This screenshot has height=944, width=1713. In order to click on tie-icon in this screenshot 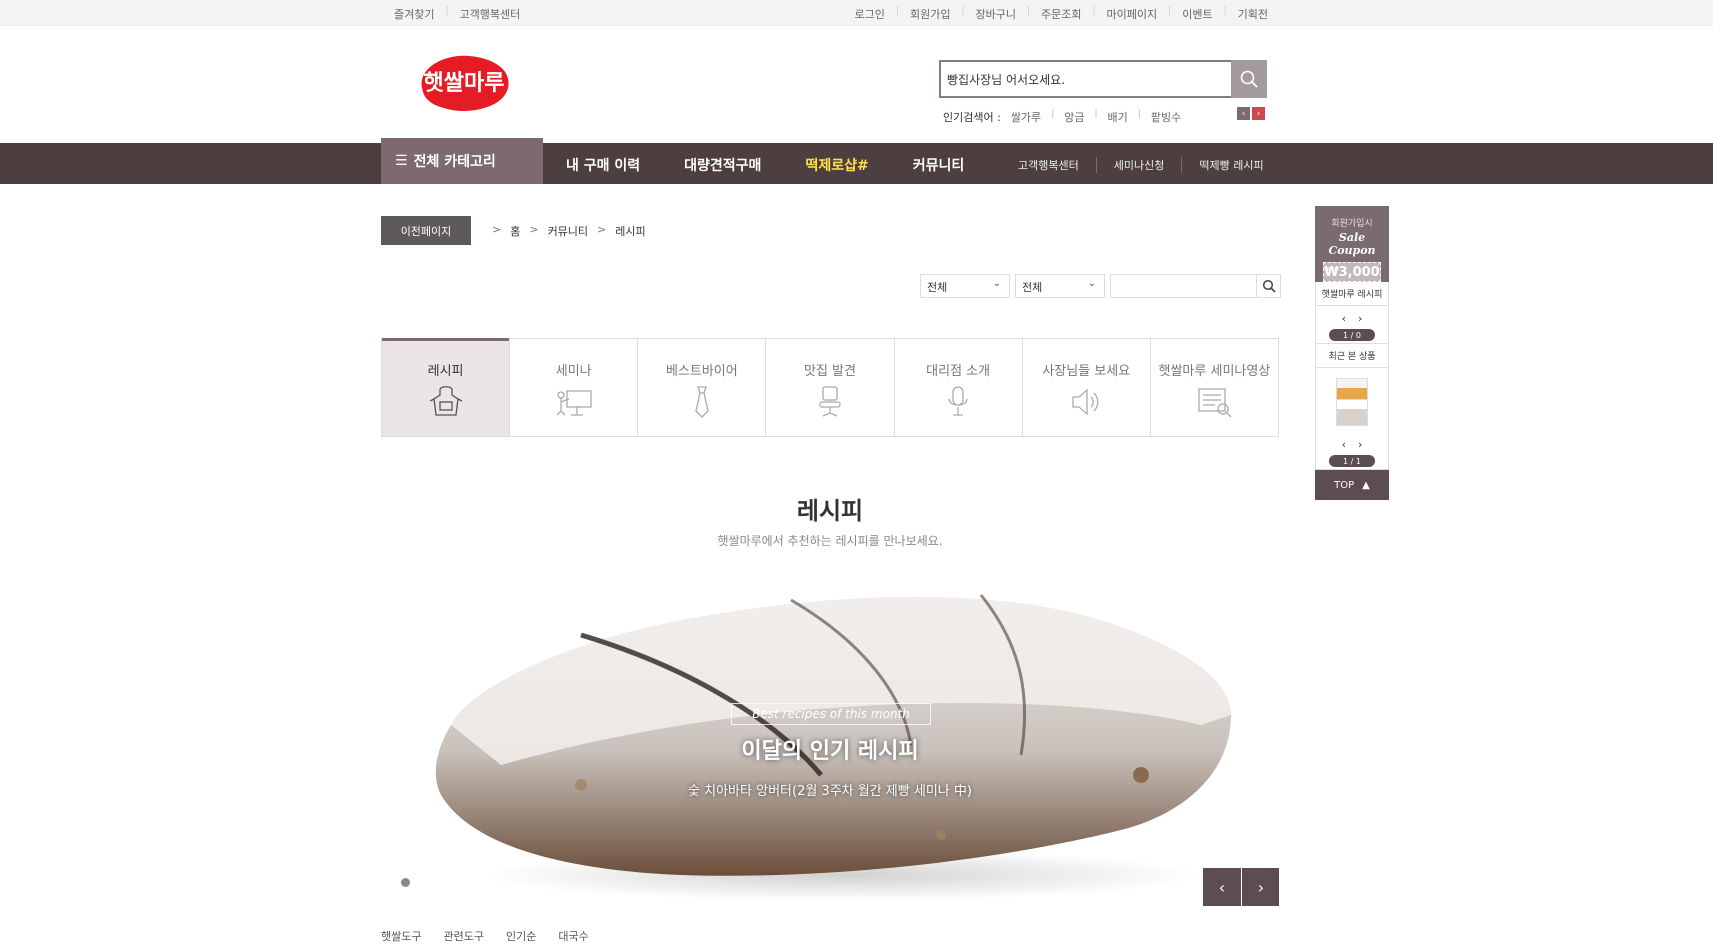, I will do `click(702, 402)`.